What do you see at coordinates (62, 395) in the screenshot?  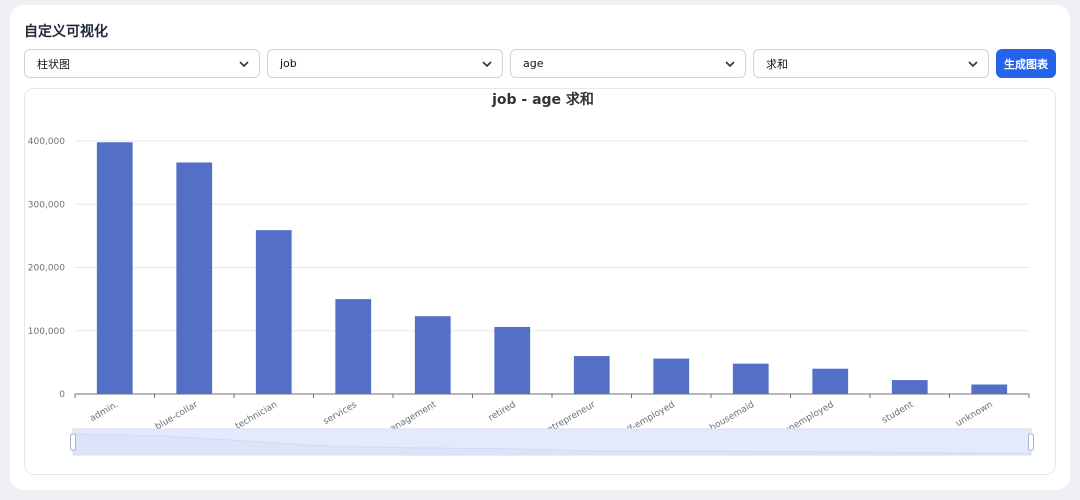 I see `y-tick-label: 0` at bounding box center [62, 395].